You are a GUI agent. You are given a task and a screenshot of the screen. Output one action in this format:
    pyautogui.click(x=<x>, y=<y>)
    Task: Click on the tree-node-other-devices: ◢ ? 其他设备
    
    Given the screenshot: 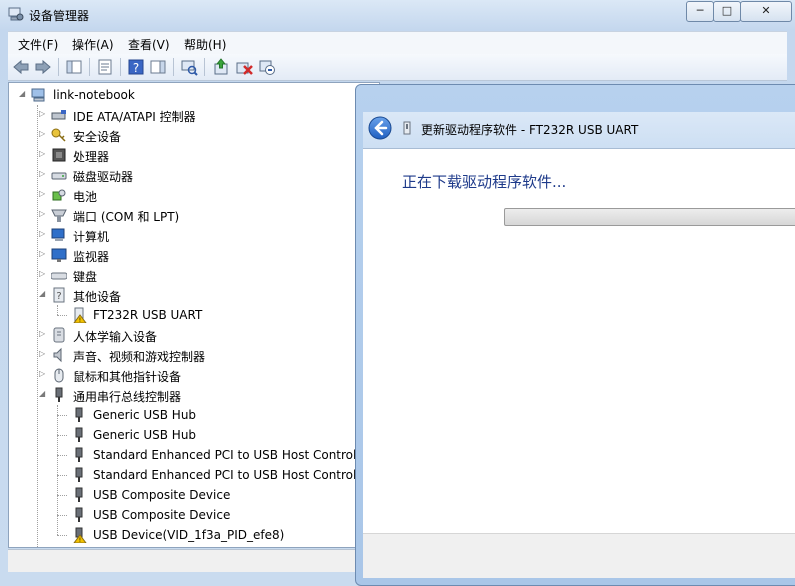 What is the action you would take?
    pyautogui.click(x=194, y=295)
    